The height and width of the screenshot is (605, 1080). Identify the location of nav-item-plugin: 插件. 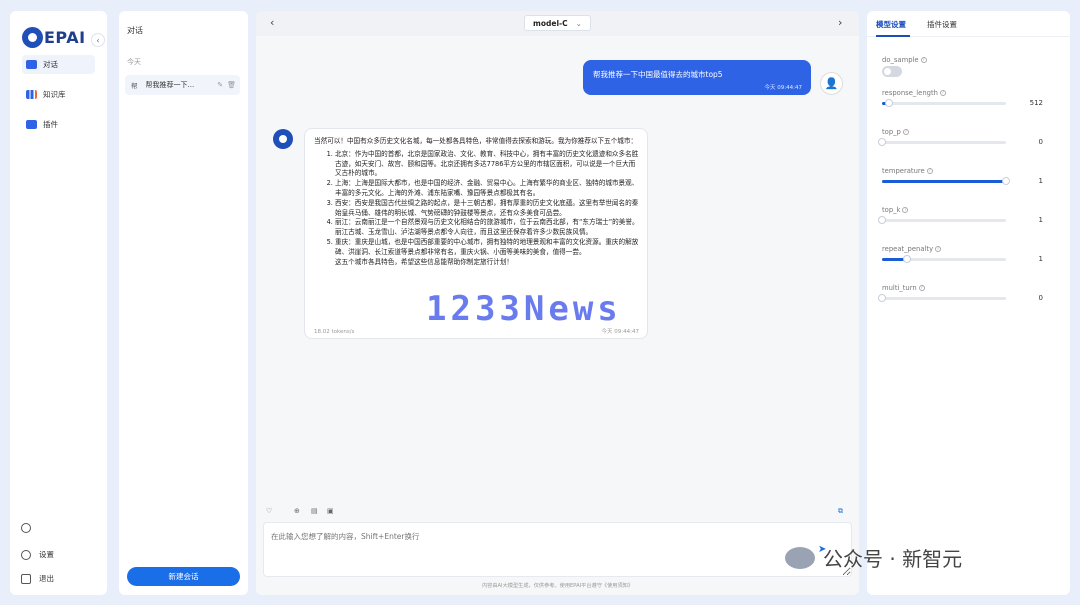
(58, 124).